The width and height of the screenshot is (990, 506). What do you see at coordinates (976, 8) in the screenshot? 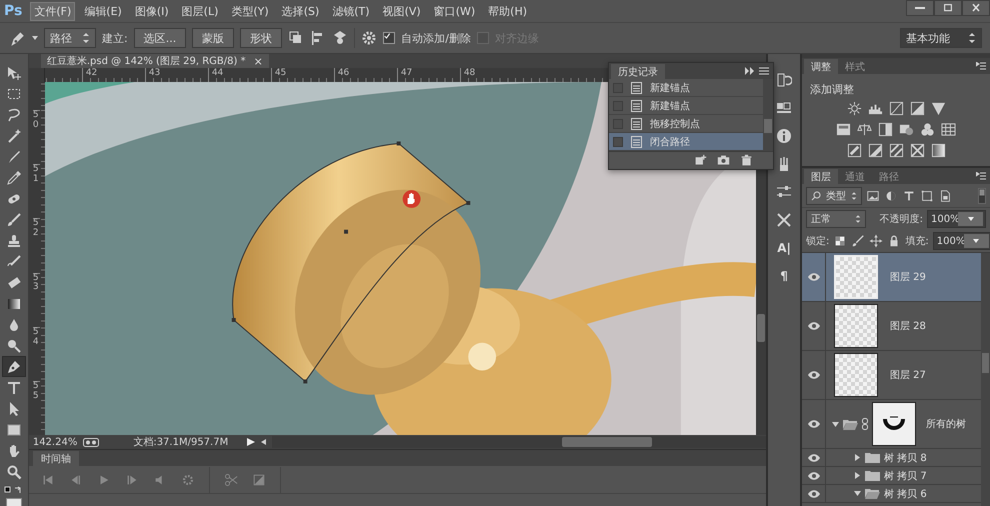
I see `close-button` at bounding box center [976, 8].